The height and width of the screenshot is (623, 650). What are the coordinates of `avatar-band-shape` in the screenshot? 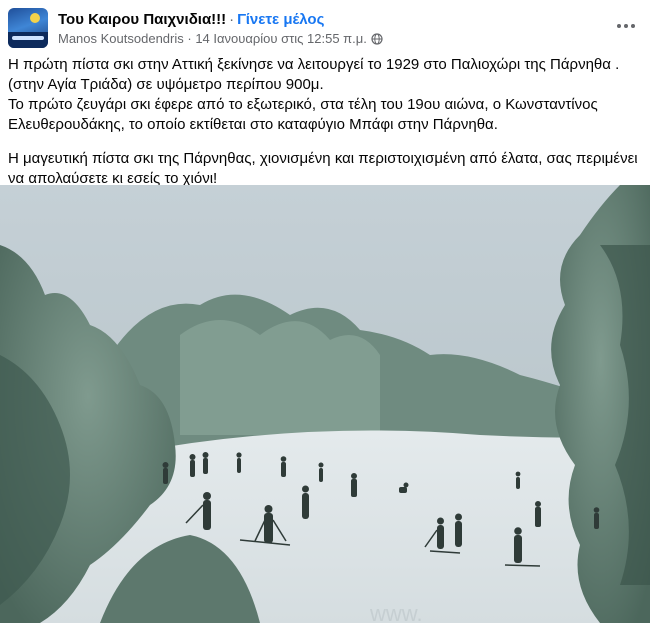 It's located at (28, 40).